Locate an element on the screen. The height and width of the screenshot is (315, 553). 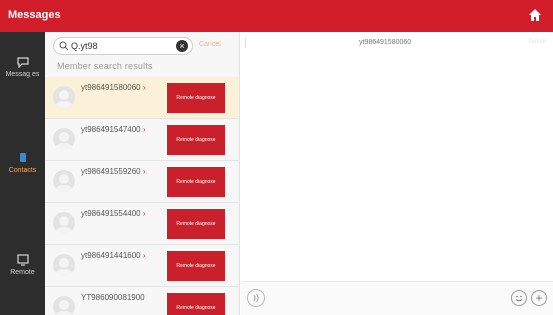
clear-icon: × is located at coordinates (182, 46).